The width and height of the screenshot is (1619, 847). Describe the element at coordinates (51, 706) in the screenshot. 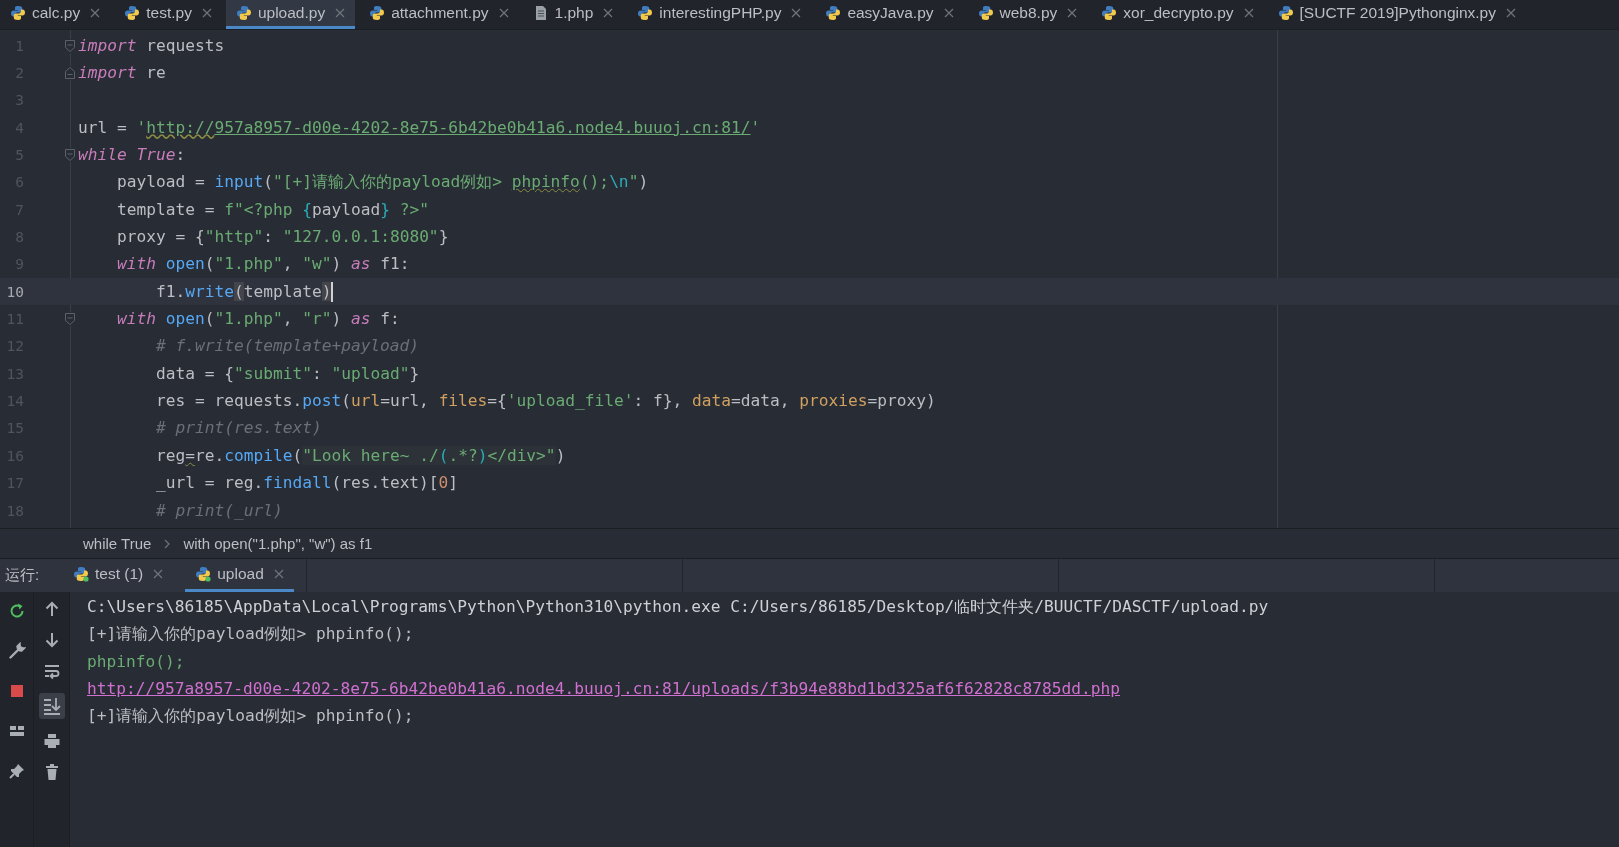

I see `scroll-to-end-icon` at that location.